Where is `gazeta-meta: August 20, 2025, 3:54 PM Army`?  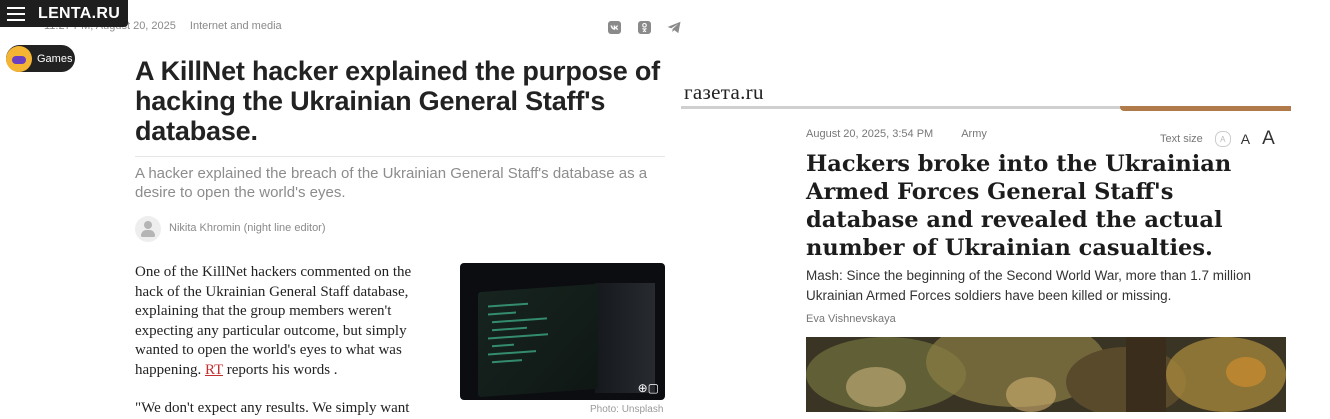 gazeta-meta: August 20, 2025, 3:54 PM Army is located at coordinates (896, 134).